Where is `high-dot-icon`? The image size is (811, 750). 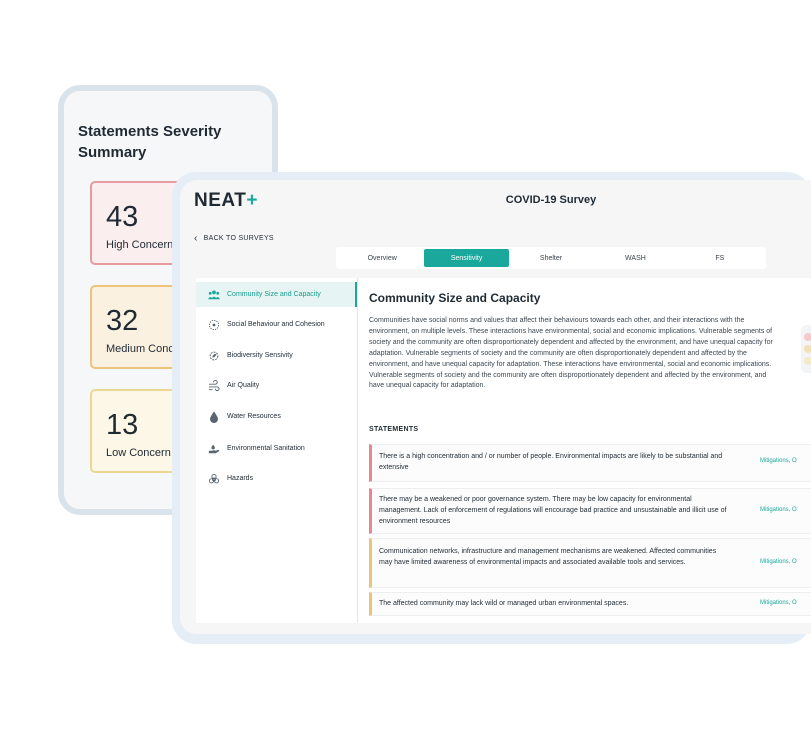
high-dot-icon is located at coordinates (807, 337).